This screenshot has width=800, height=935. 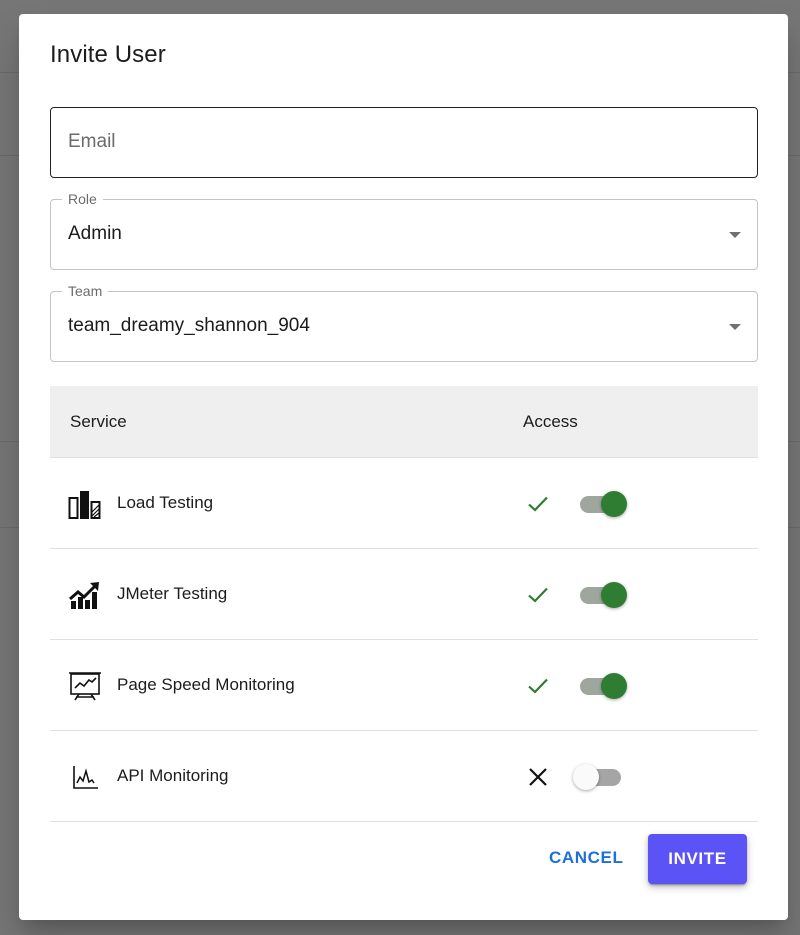 I want to click on close-icon, so click(x=538, y=777).